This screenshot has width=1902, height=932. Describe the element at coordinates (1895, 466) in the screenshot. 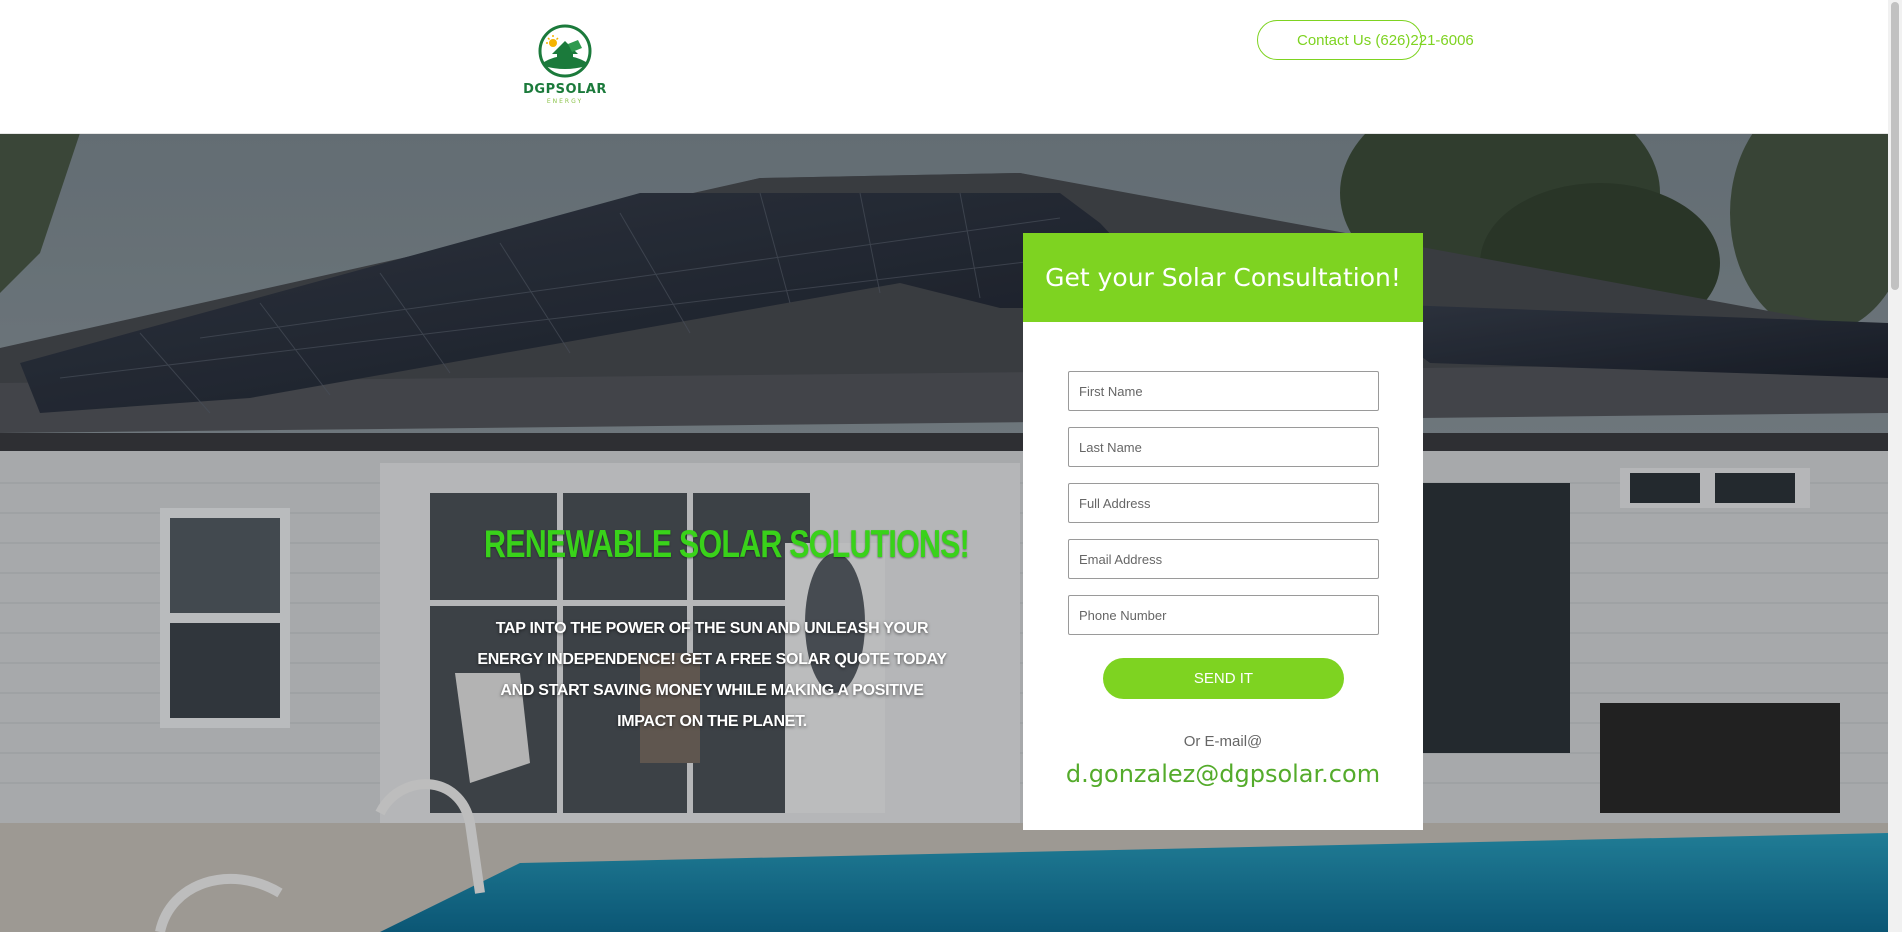

I see `page-scrollbar` at that location.